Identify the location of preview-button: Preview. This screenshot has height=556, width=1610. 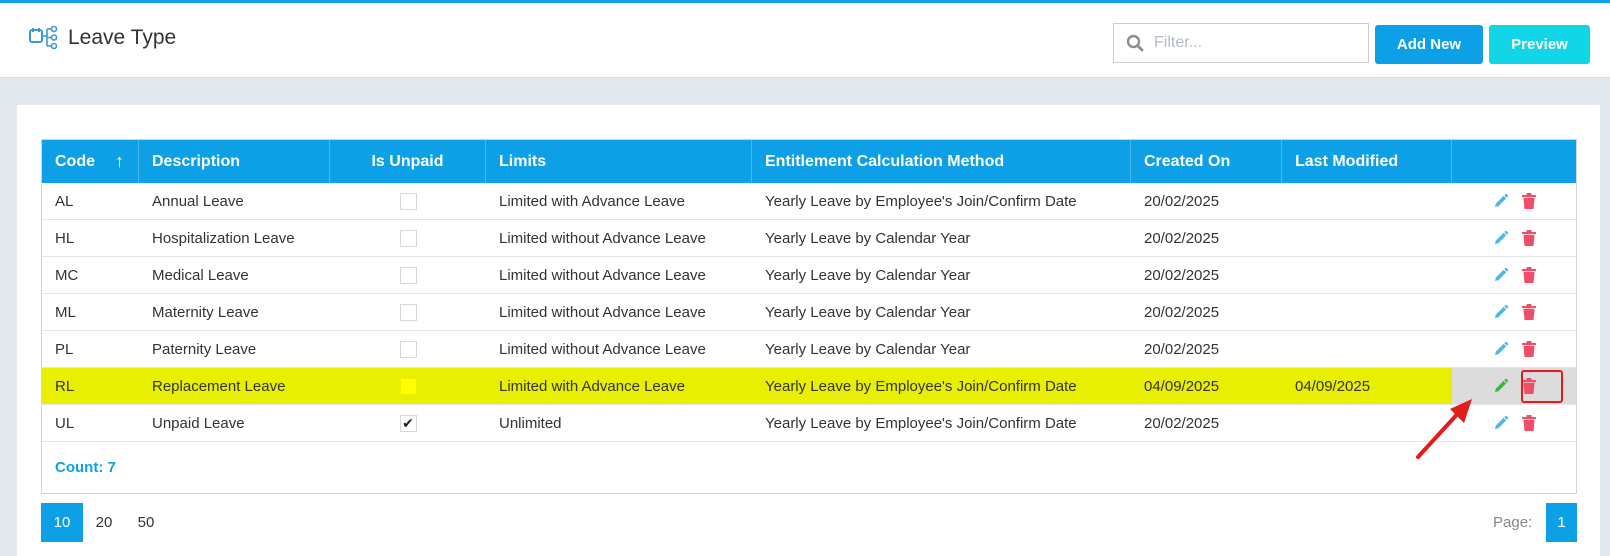
(1539, 44).